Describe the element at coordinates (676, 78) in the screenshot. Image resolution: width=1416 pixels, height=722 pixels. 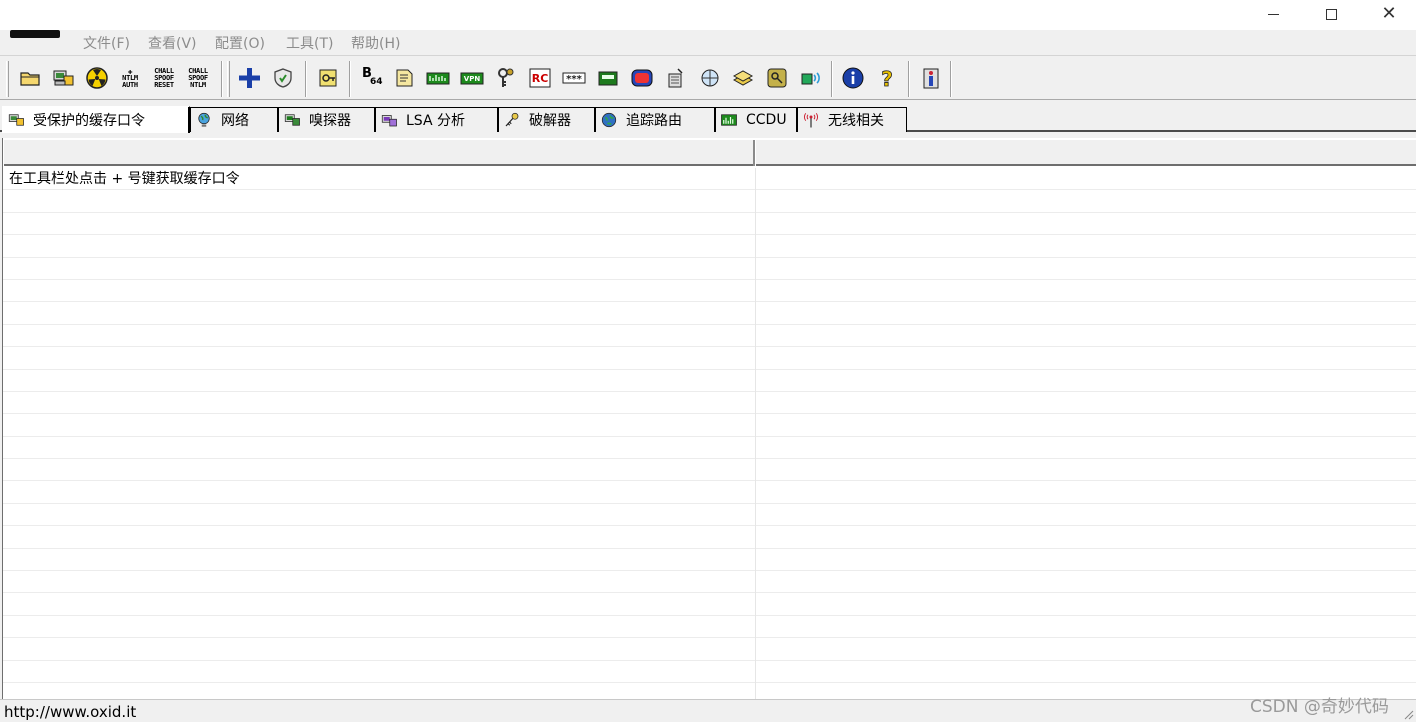
I see `cisco-button` at that location.